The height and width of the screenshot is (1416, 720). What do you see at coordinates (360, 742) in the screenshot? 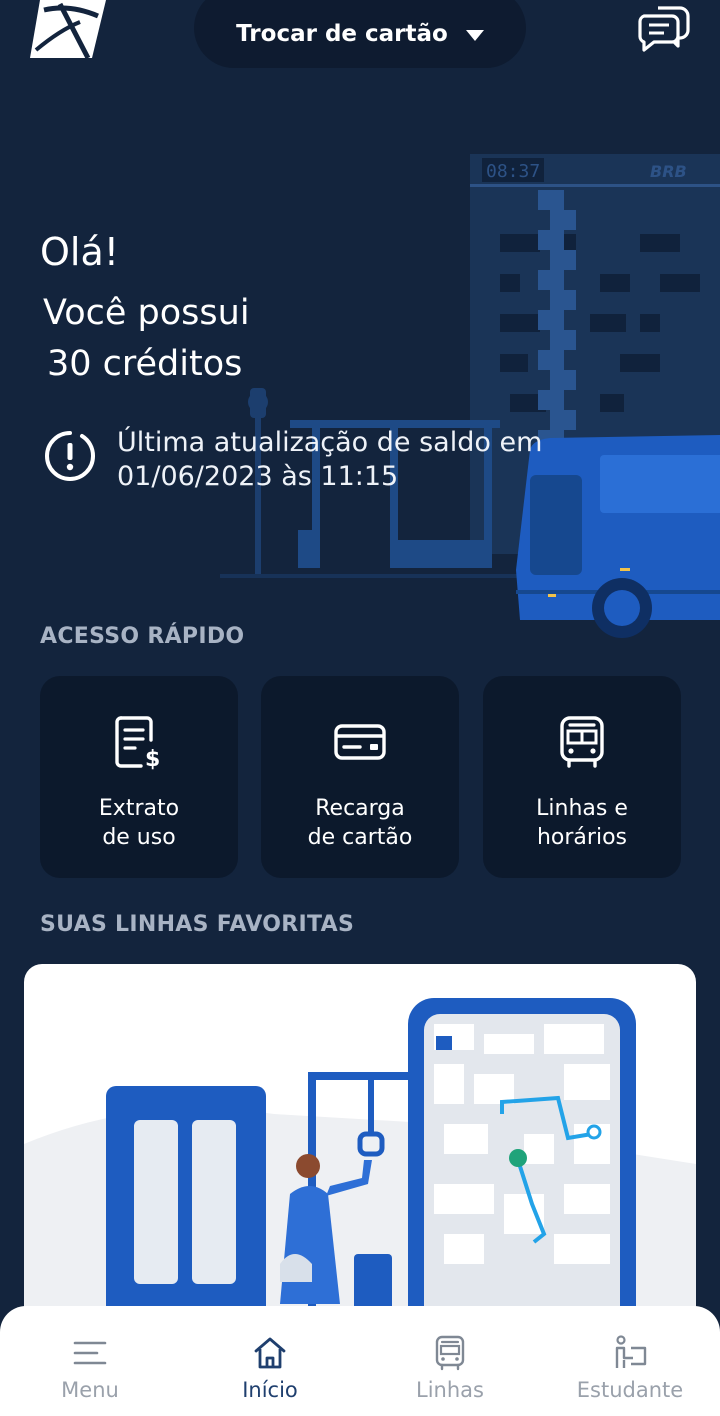
I see `card-icon` at bounding box center [360, 742].